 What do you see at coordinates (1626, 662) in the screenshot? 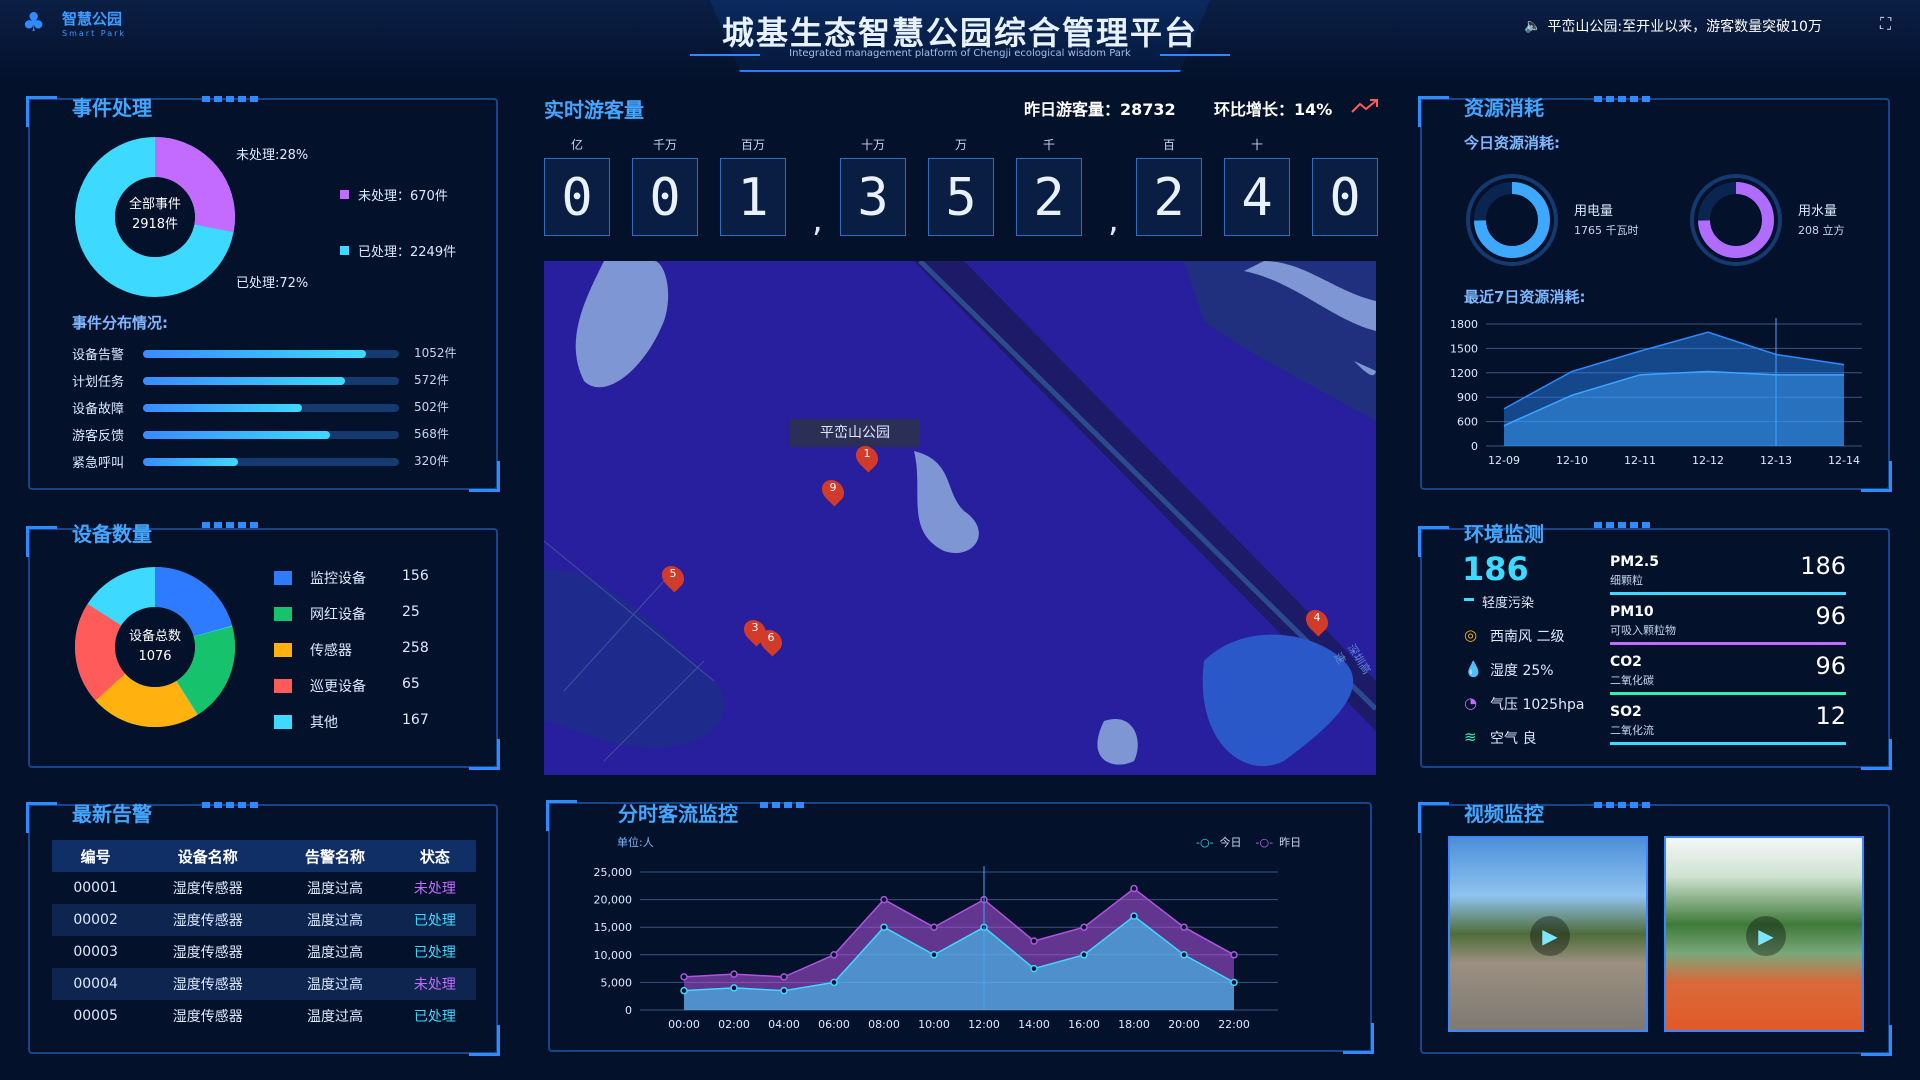
I see `metric-name: CO2` at bounding box center [1626, 662].